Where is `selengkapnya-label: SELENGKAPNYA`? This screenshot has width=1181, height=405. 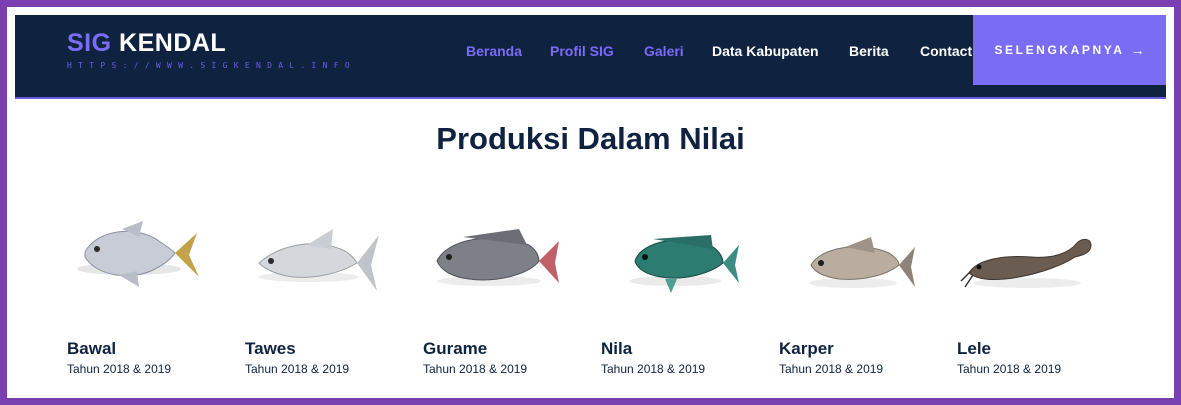
selengkapnya-label: SELENGKAPNYA is located at coordinates (1059, 50).